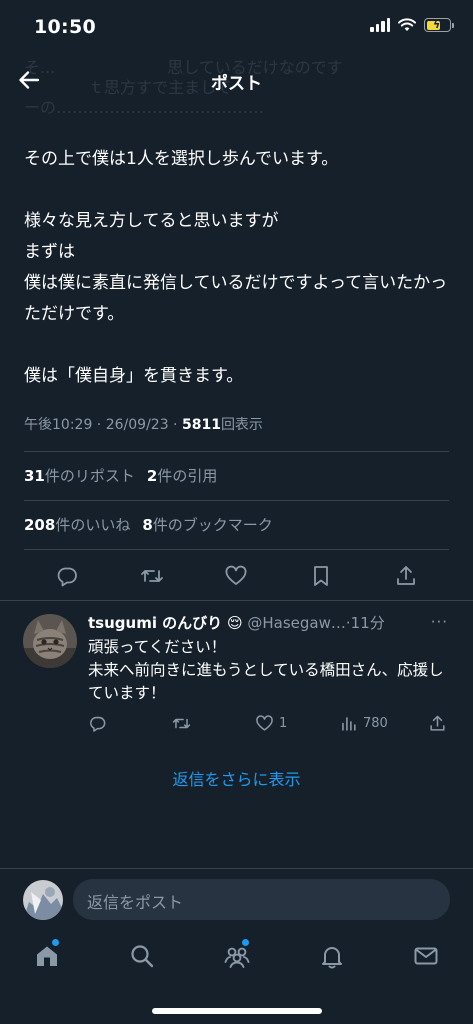 This screenshot has height=1024, width=473. I want to click on reply-line: 頑張ってください！, so click(157, 647).